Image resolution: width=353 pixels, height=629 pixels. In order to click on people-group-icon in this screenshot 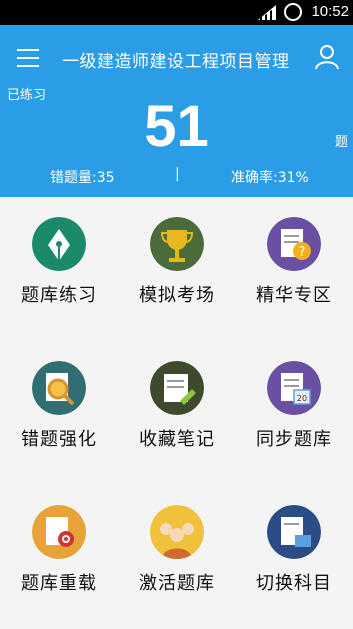, I will do `click(177, 532)`.